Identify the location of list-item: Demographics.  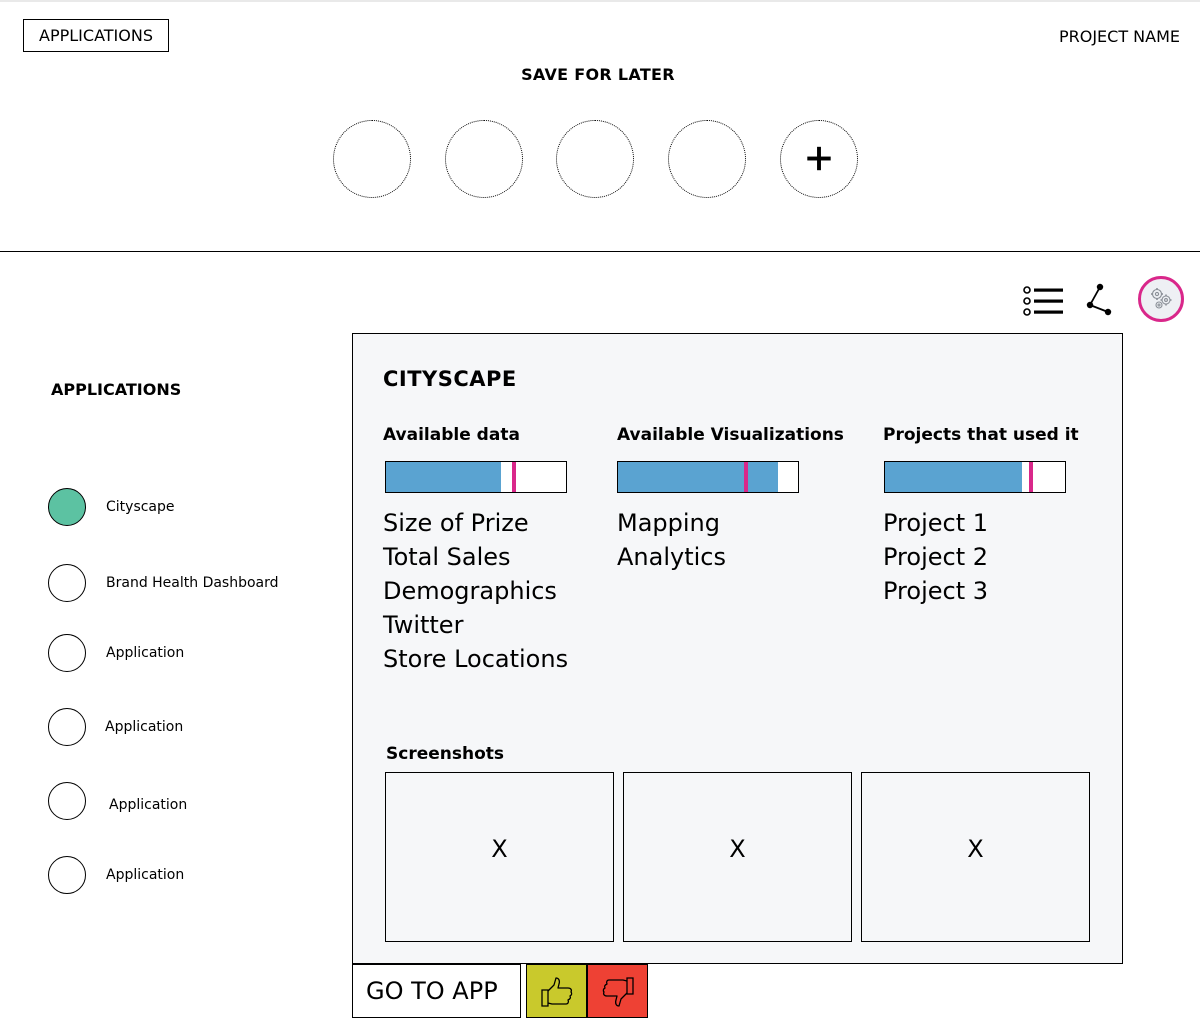
(470, 591).